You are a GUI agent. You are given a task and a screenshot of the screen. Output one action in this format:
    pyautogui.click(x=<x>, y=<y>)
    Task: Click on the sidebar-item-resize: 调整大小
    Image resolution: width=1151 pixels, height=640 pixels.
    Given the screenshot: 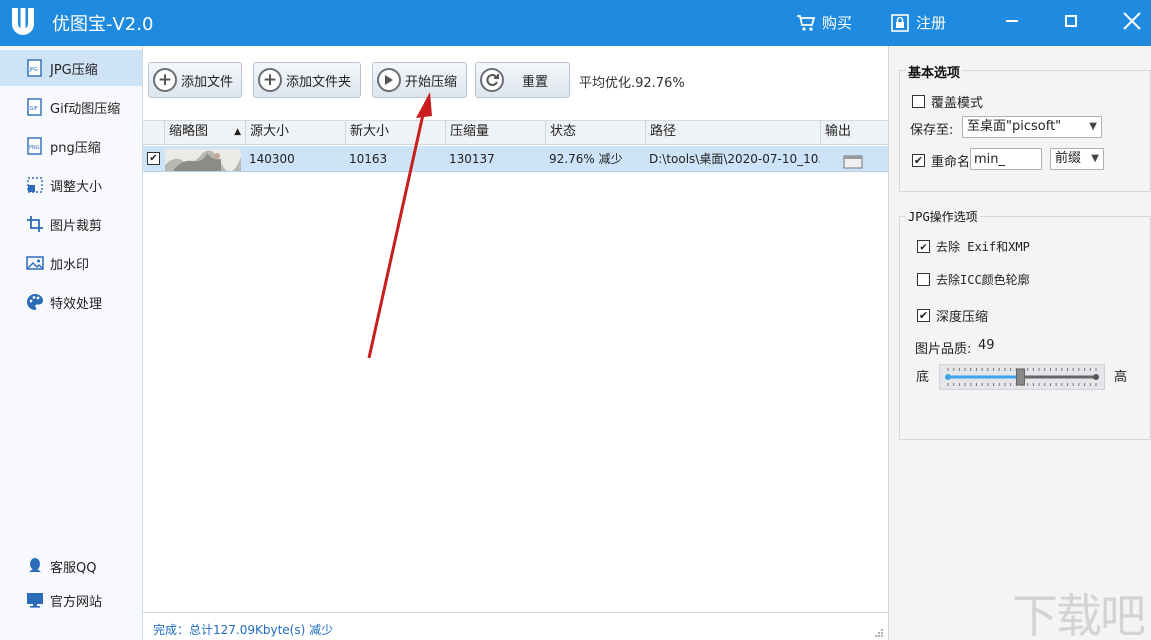 What is the action you would take?
    pyautogui.click(x=71, y=185)
    